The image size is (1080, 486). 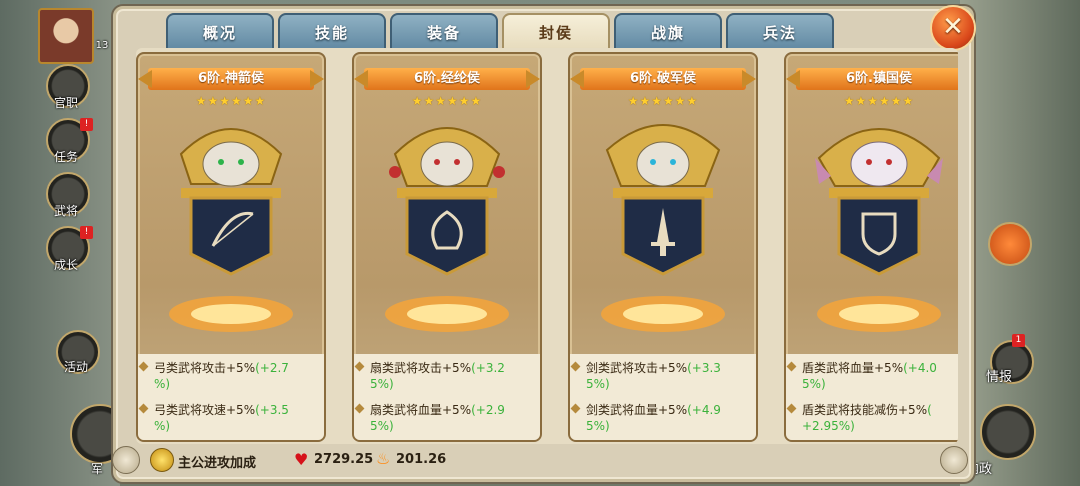 What do you see at coordinates (226, 376) in the screenshot?
I see `attribute-row: 弓类武将攻击+5%(+2.7%)` at bounding box center [226, 376].